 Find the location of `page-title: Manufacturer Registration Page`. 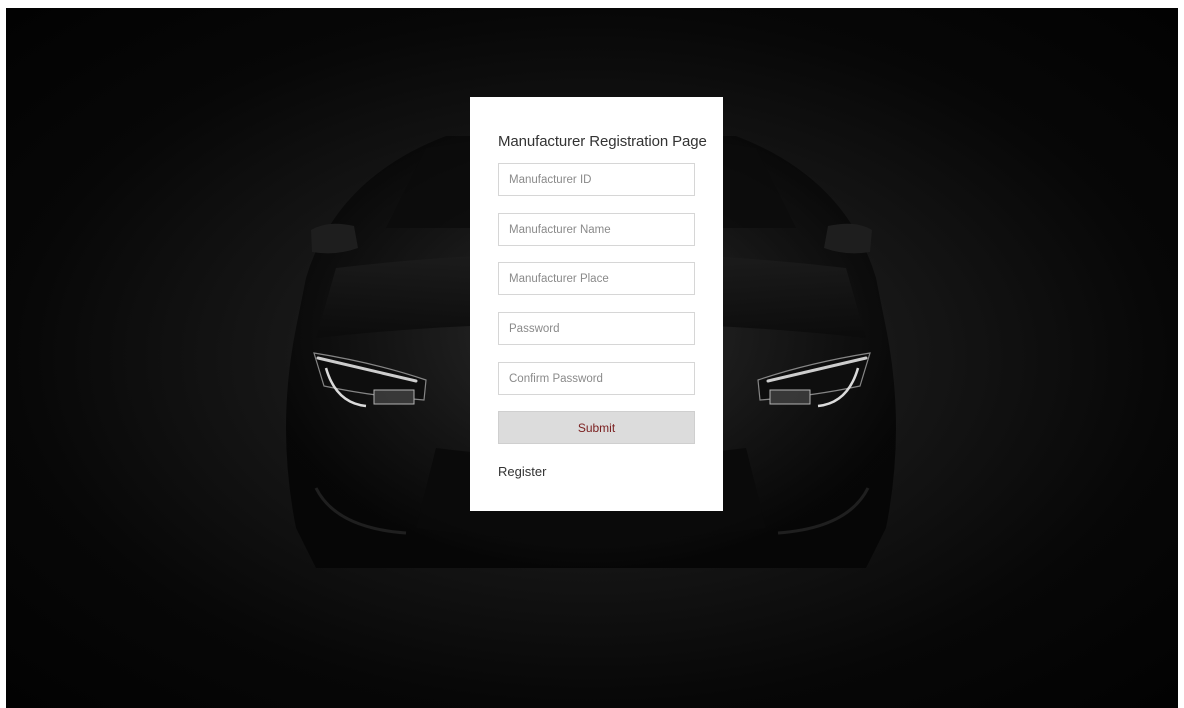

page-title: Manufacturer Registration Page is located at coordinates (602, 141).